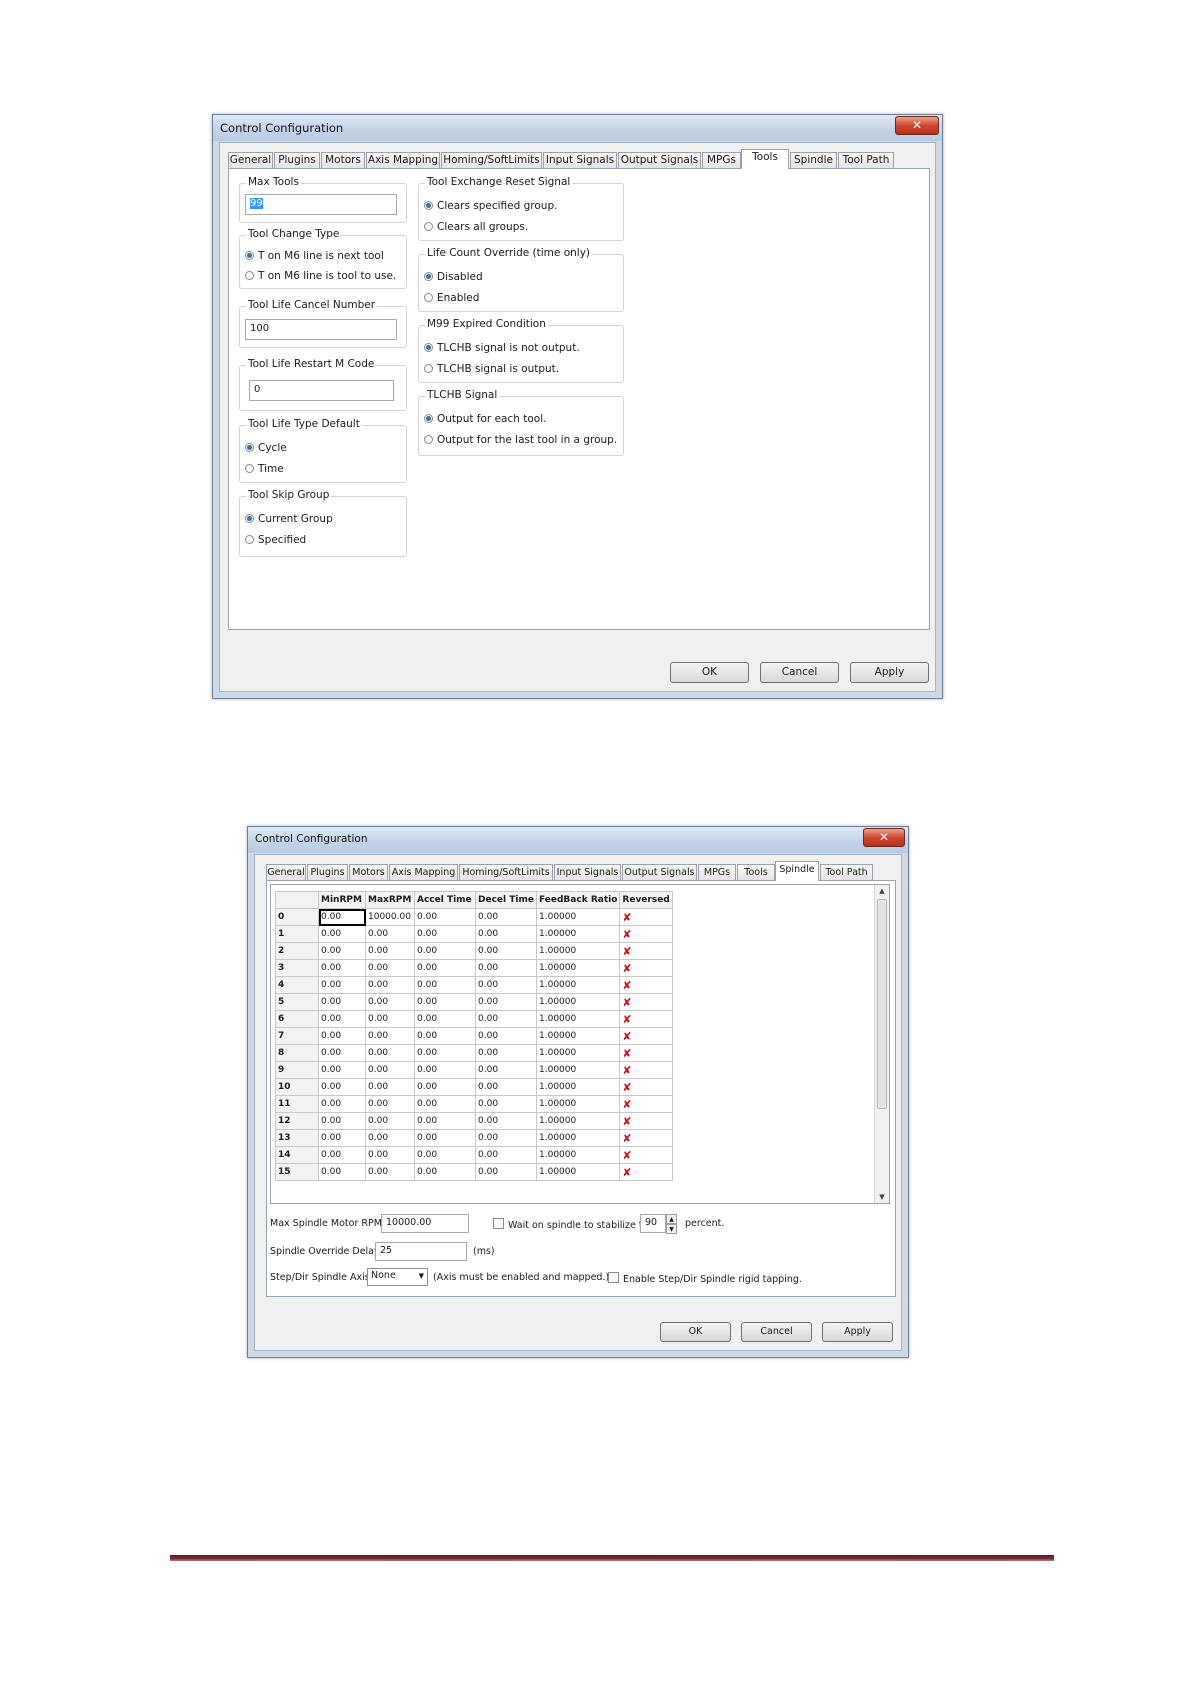 This screenshot has height=1684, width=1191. Describe the element at coordinates (474, 1002) in the screenshot. I see `table-row: 5 0.00 0.00 0.00 0.00 1.00000 ✘` at that location.